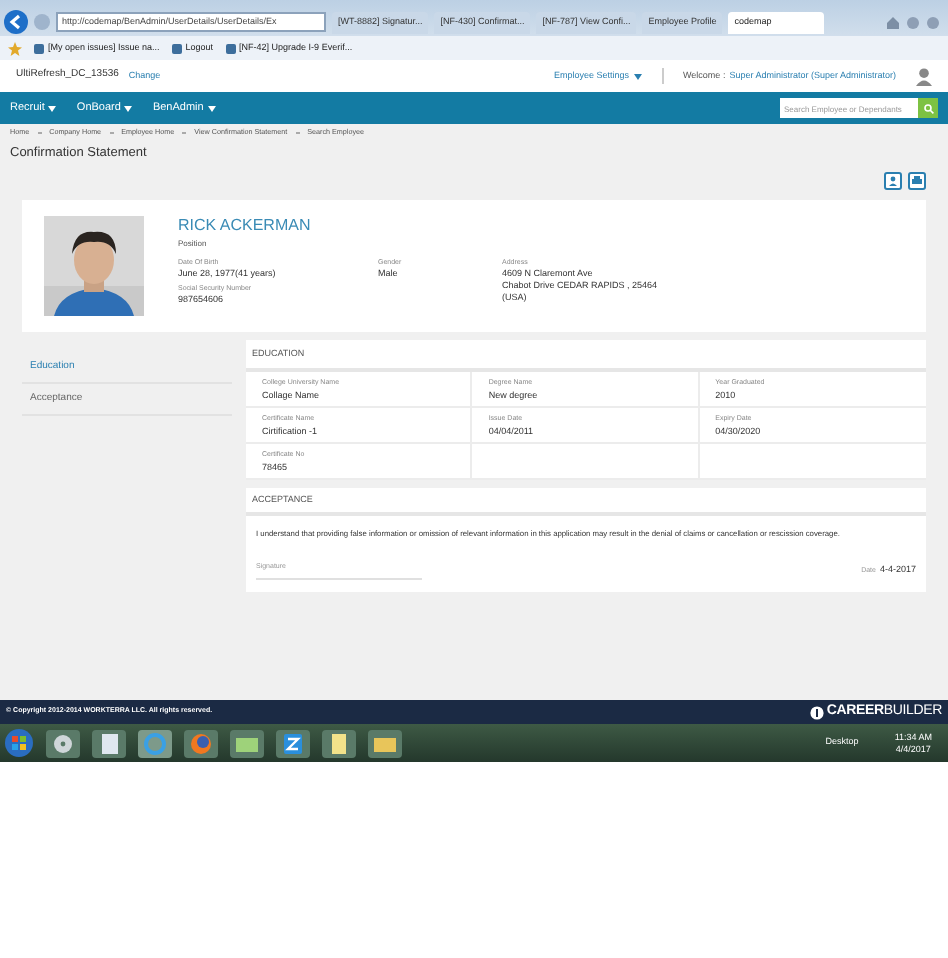 Image resolution: width=948 pixels, height=958 pixels. Describe the element at coordinates (201, 743) in the screenshot. I see `globe-icon` at that location.